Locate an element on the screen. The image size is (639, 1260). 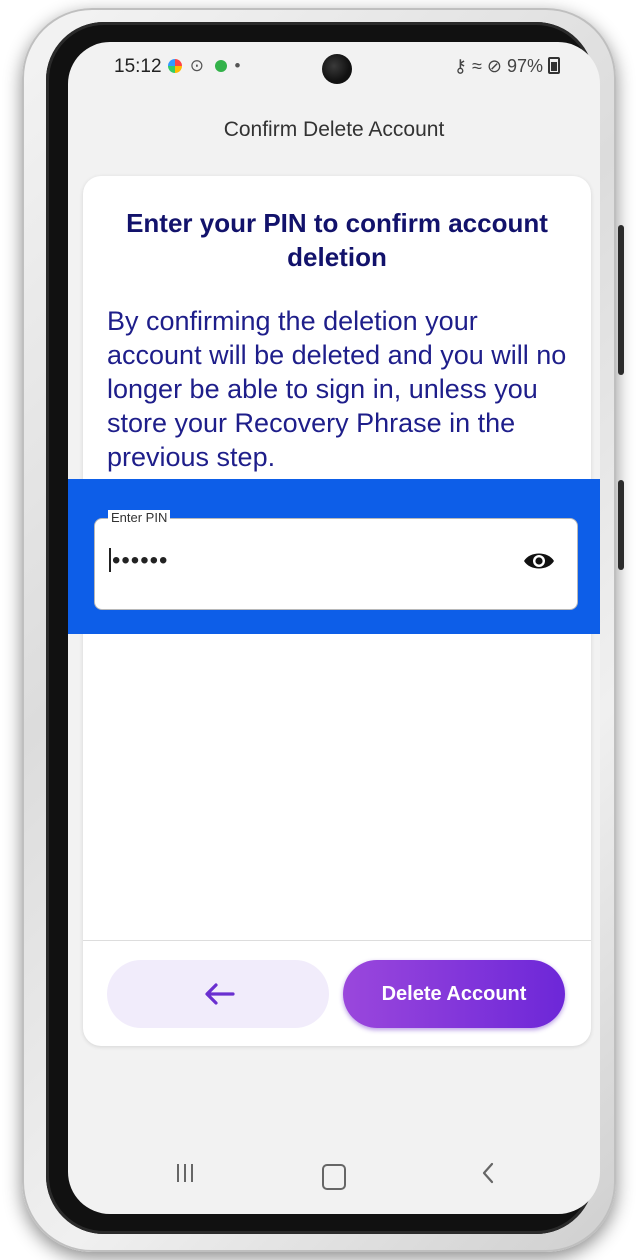
pin-masked-text: •••••• is located at coordinates (140, 560).